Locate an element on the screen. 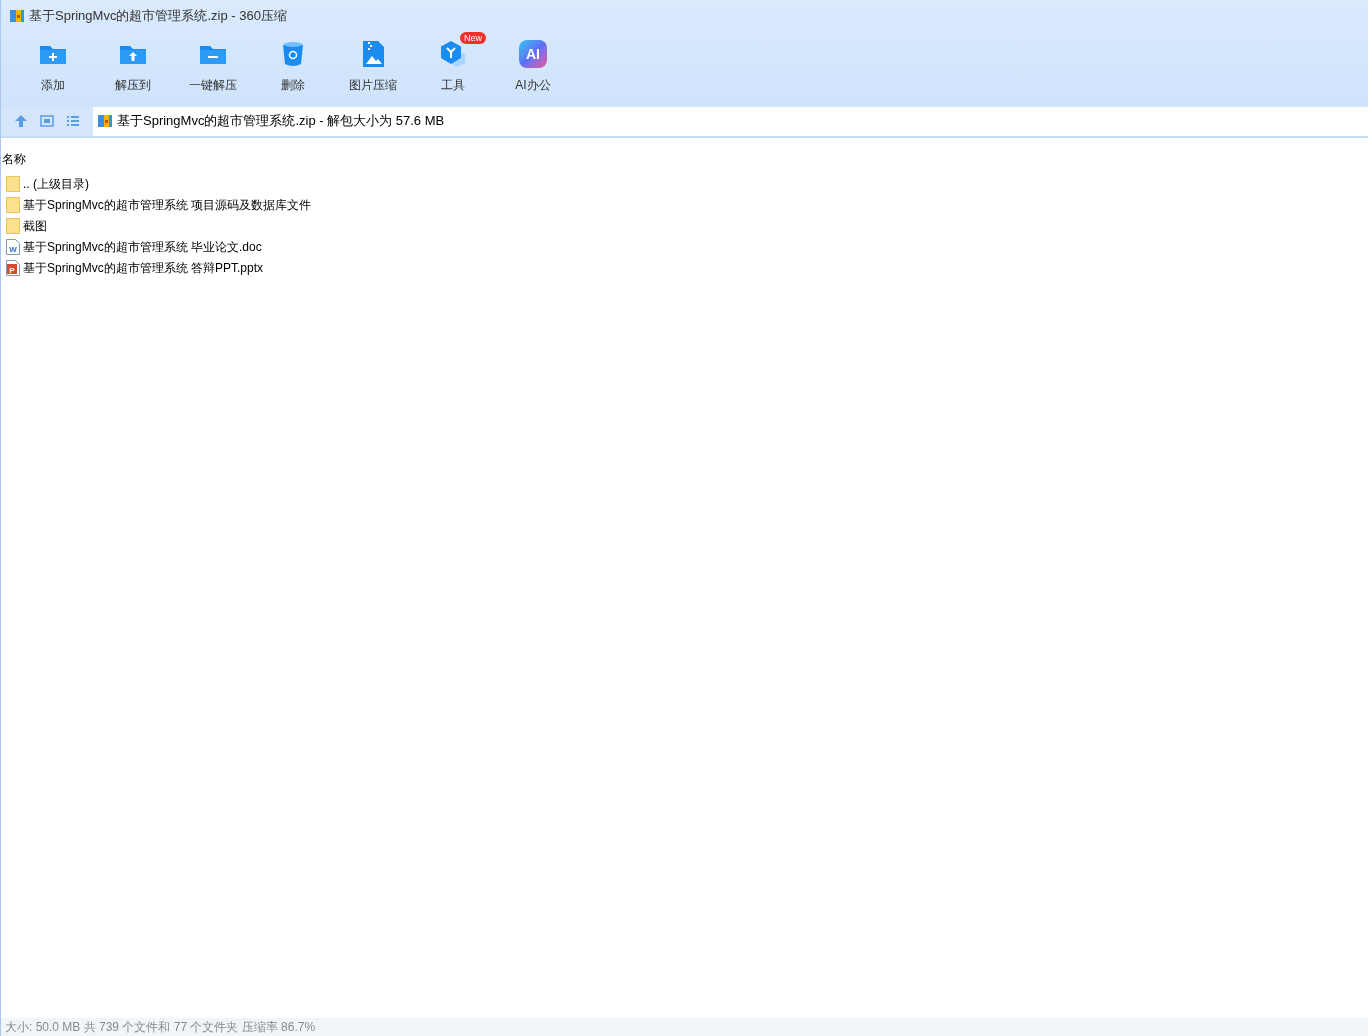 This screenshot has height=1036, width=1368. toolbar-button: New 工具 is located at coordinates (453, 63).